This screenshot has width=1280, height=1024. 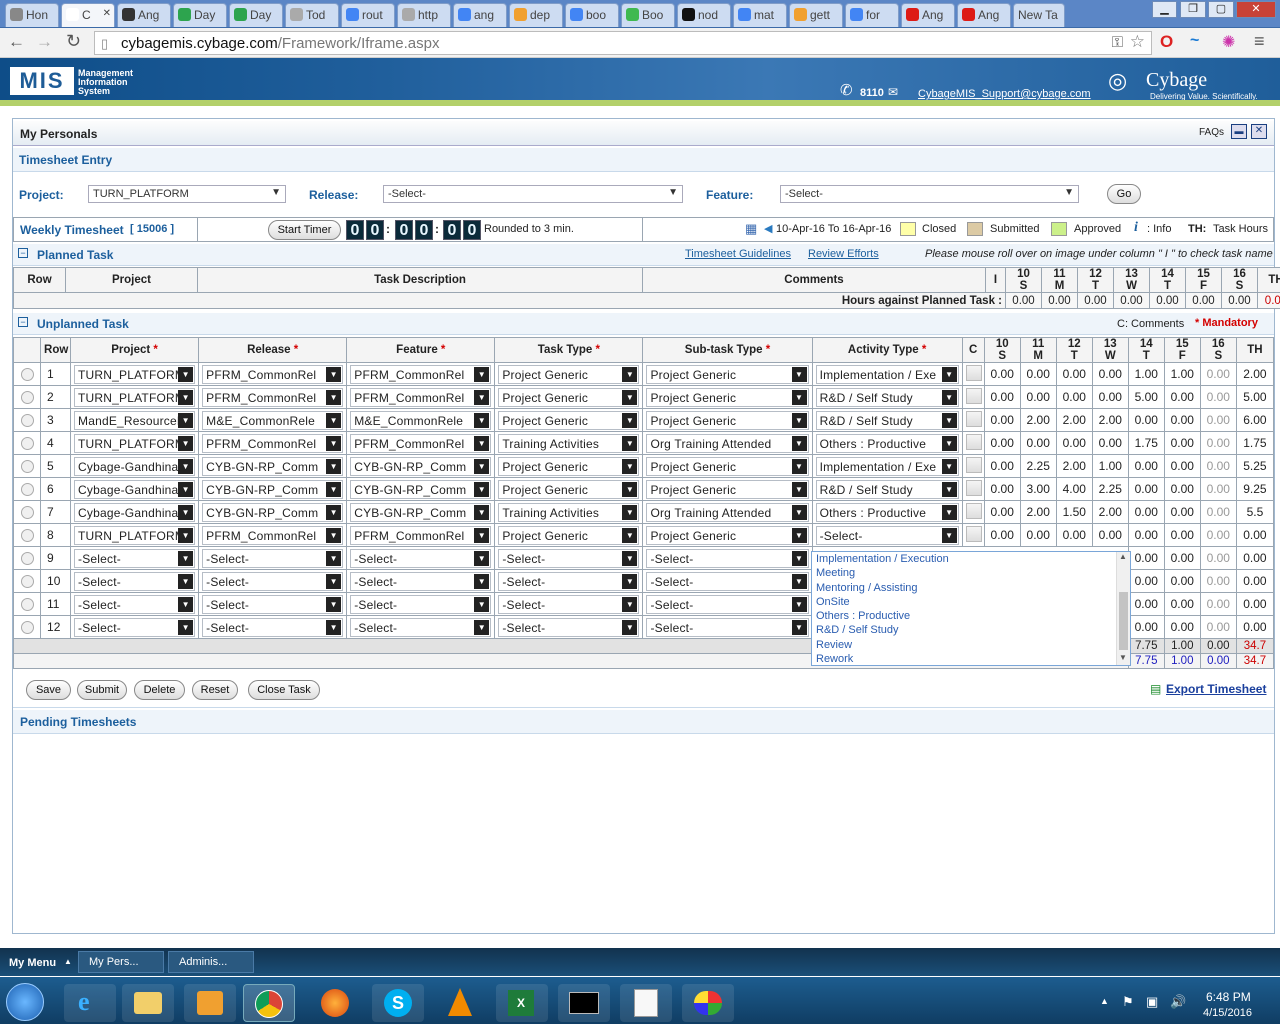 What do you see at coordinates (1193, 9) in the screenshot?
I see `restore-button: ❐` at bounding box center [1193, 9].